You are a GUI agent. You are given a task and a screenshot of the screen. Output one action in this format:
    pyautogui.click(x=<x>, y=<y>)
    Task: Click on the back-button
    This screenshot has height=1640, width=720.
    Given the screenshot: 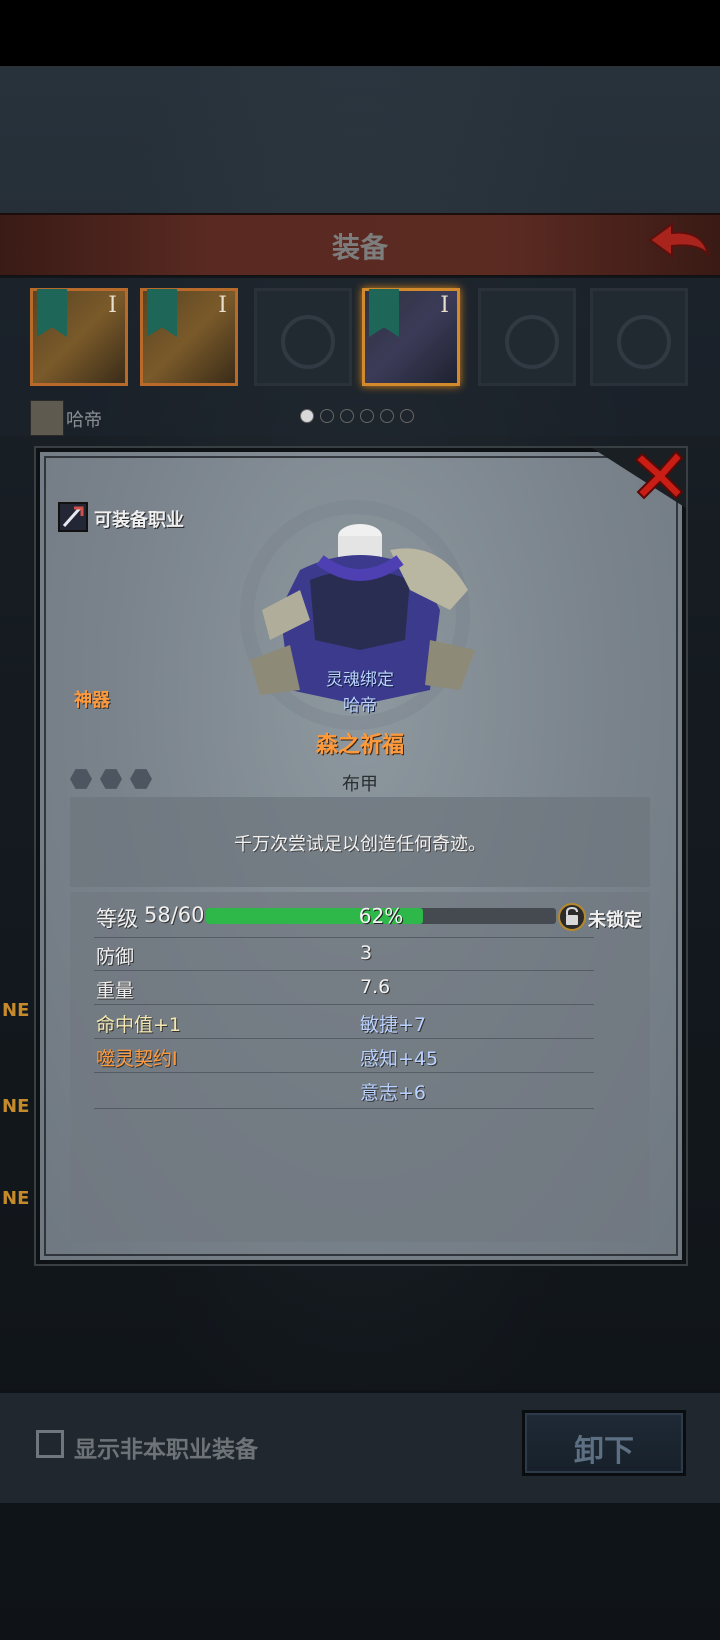 What is the action you would take?
    pyautogui.click(x=679, y=242)
    